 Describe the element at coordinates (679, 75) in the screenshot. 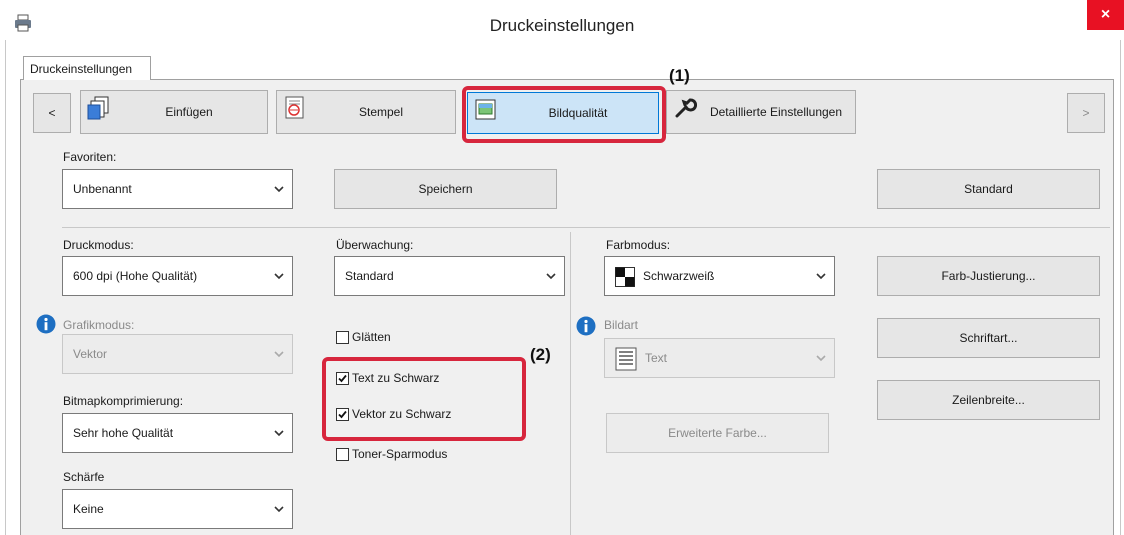

I see `callout-1-label: (1)` at that location.